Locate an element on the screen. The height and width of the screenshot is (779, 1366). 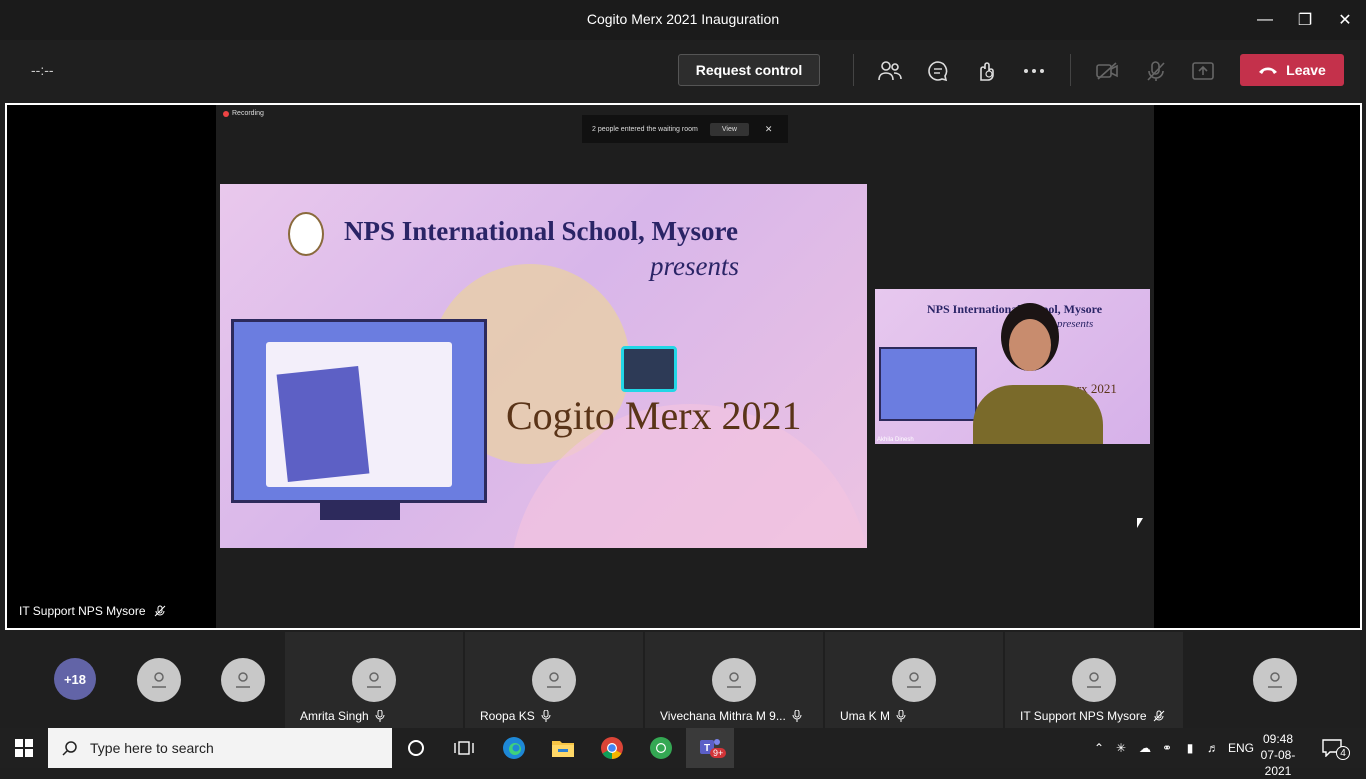
participant-tile: IT Support NPS Mysore is located at coordinates (1094, 680).